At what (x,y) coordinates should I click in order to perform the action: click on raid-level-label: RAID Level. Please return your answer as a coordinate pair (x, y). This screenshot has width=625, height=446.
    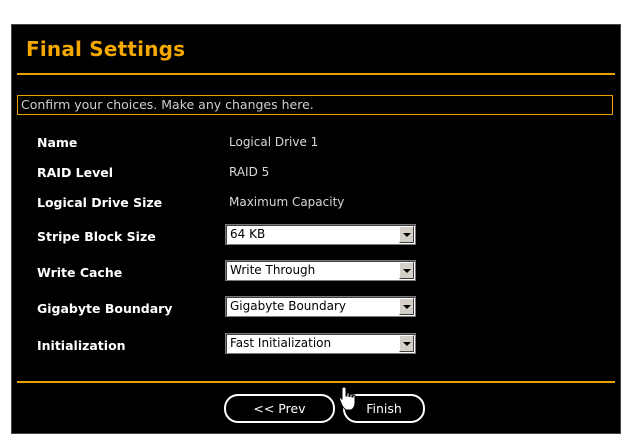
    Looking at the image, I should click on (75, 172).